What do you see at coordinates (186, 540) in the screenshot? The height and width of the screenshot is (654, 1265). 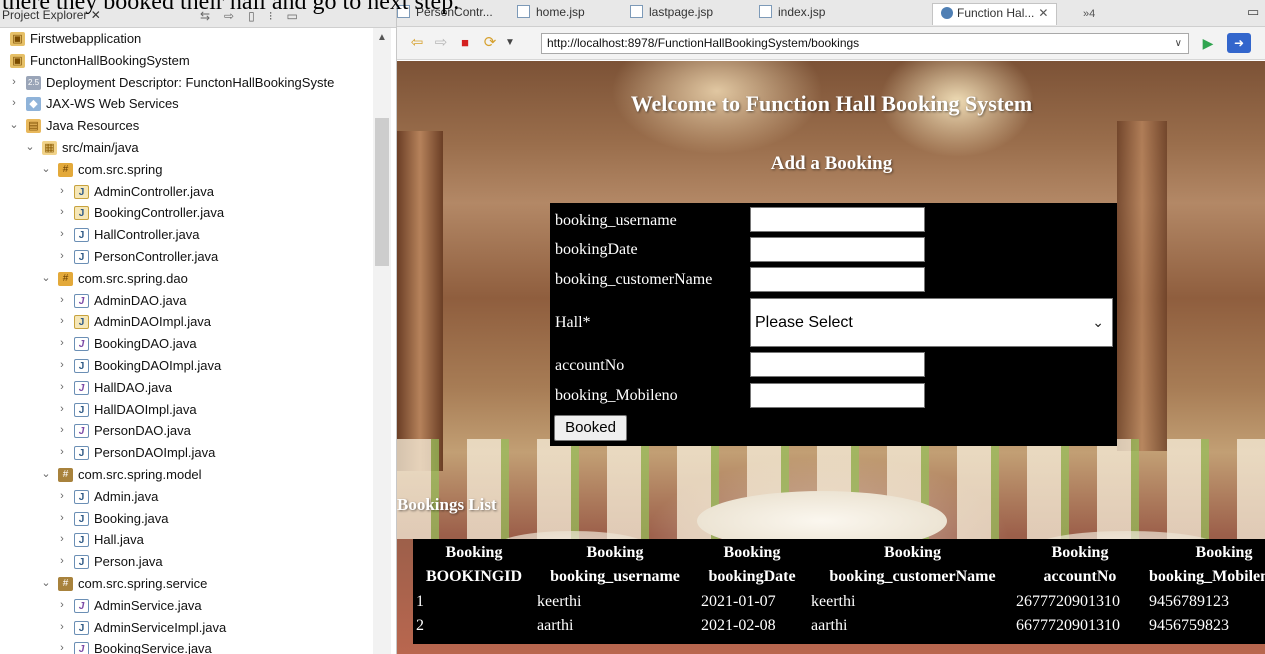 I see `tree-item: › J Hall.java` at bounding box center [186, 540].